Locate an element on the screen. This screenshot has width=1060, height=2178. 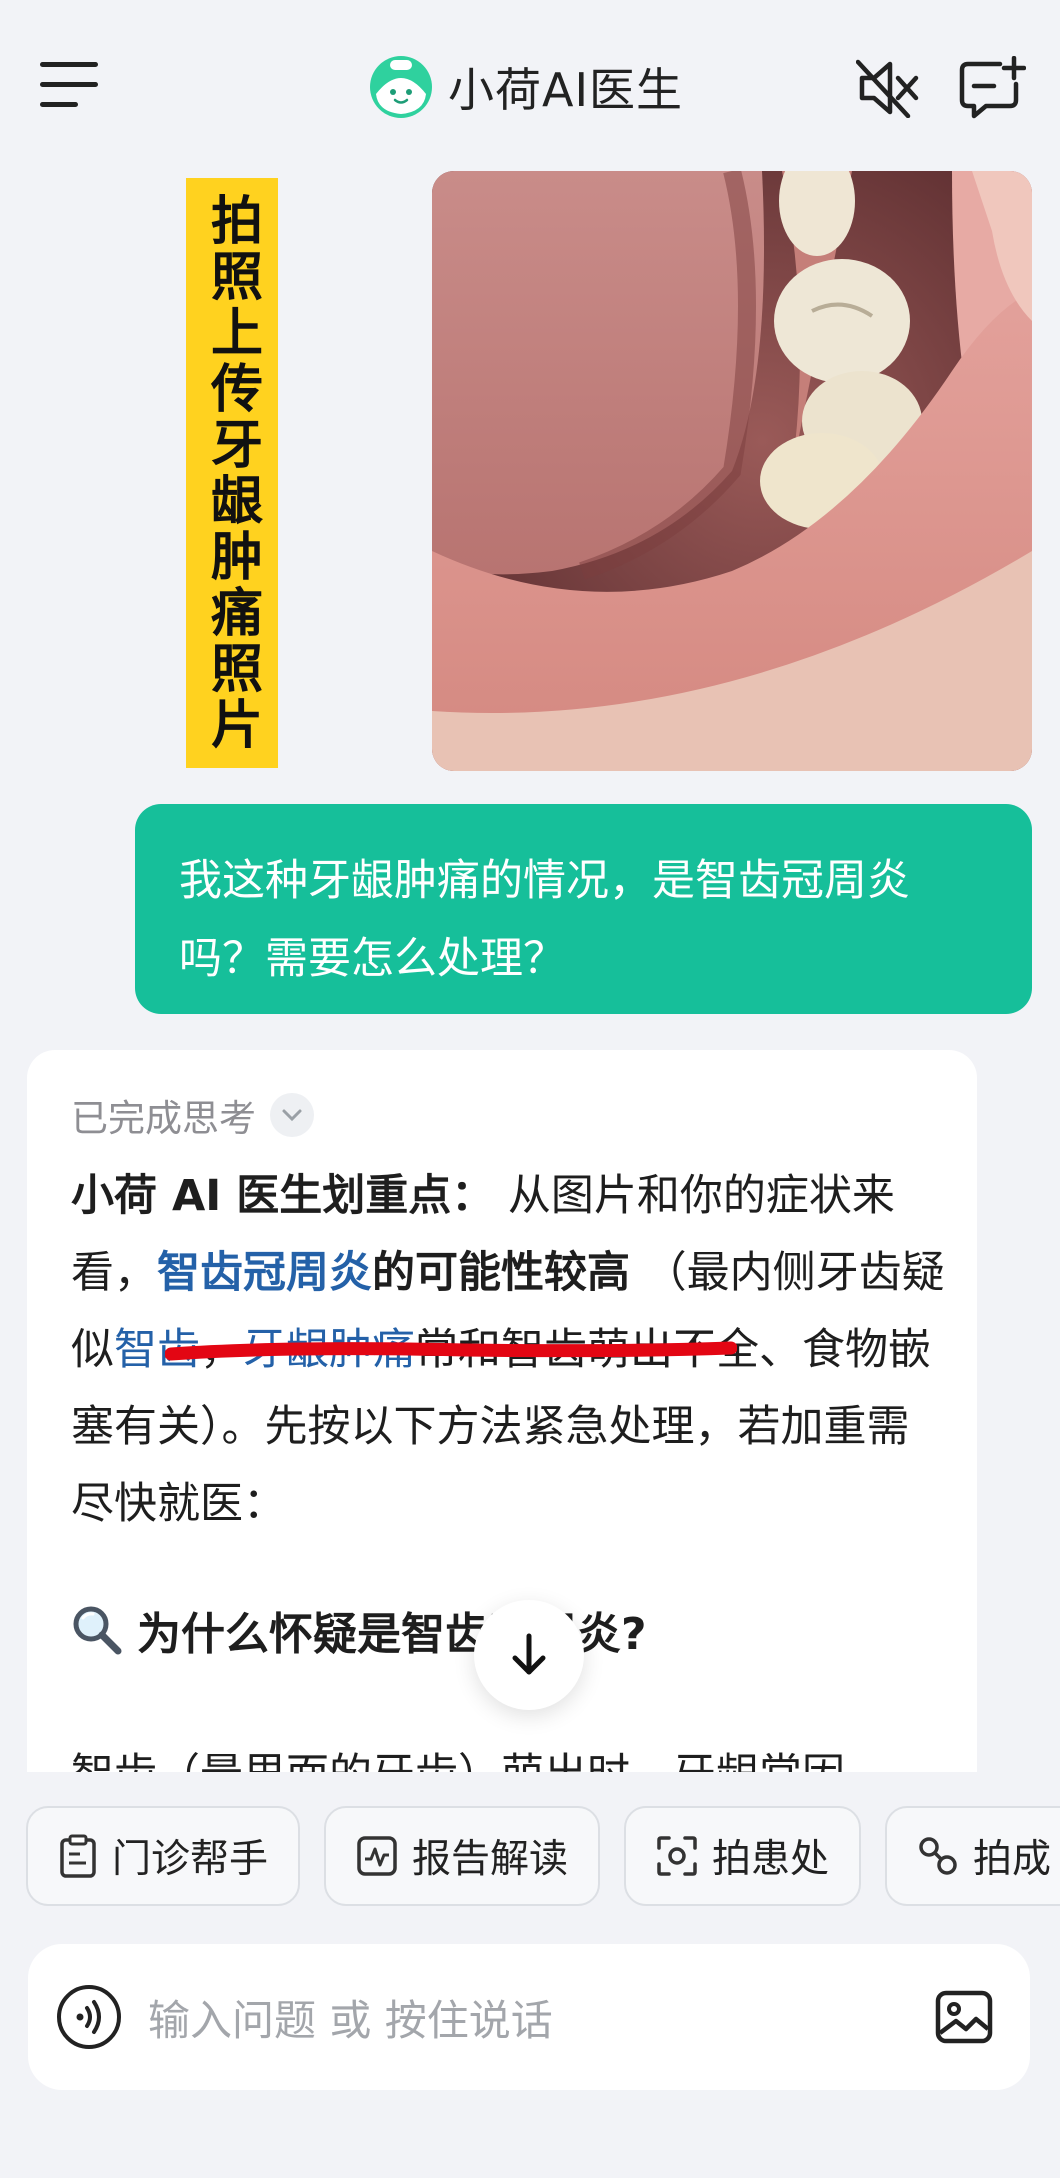
menu-icon is located at coordinates (70, 85).